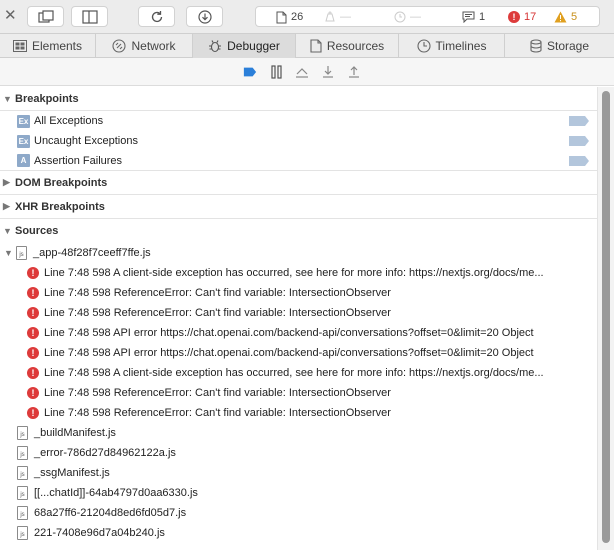  What do you see at coordinates (105, 453) in the screenshot?
I see `file-name: _error-786d27d84962122a.js` at bounding box center [105, 453].